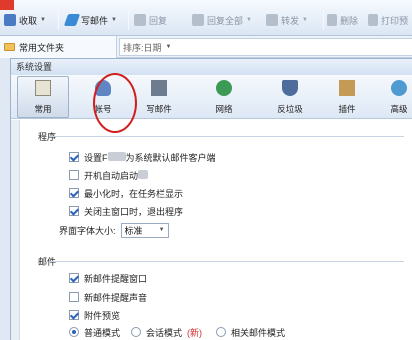 This screenshot has height=340, width=412. Describe the element at coordinates (115, 103) in the screenshot. I see `highlight-circle` at that location.